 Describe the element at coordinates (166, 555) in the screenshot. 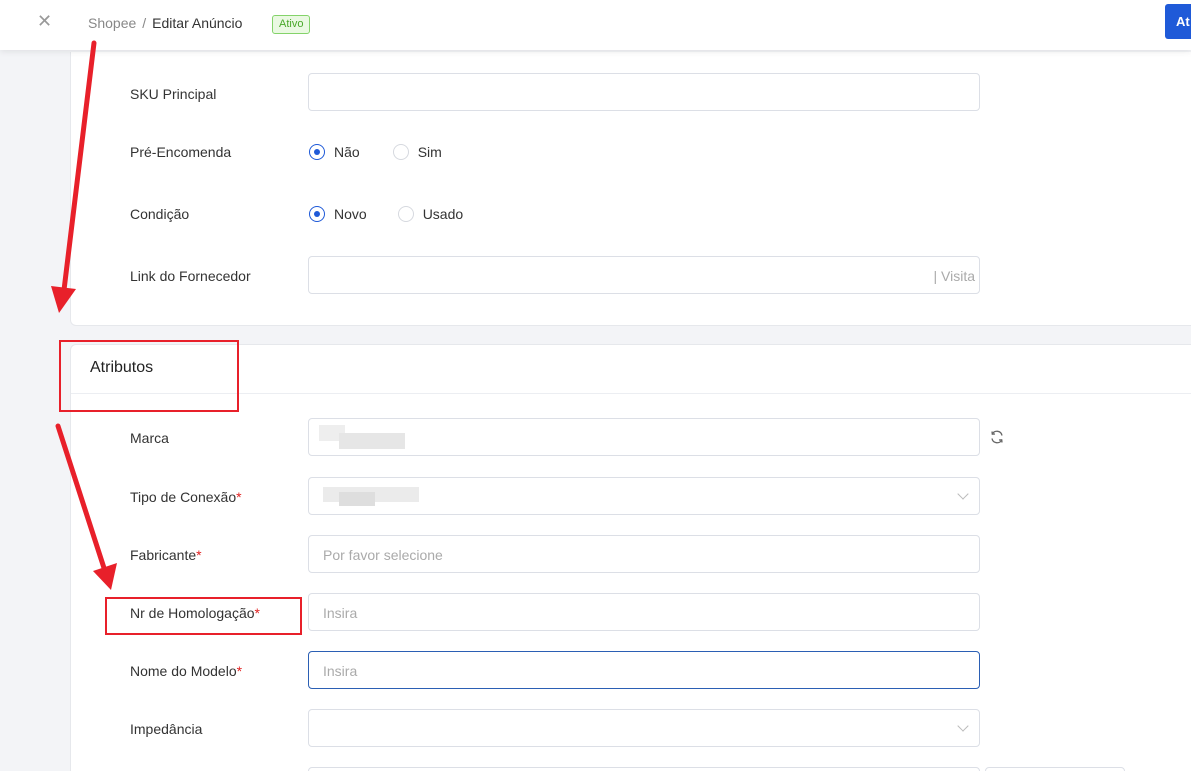

I see `manufacturer-label: Fabricante*` at that location.